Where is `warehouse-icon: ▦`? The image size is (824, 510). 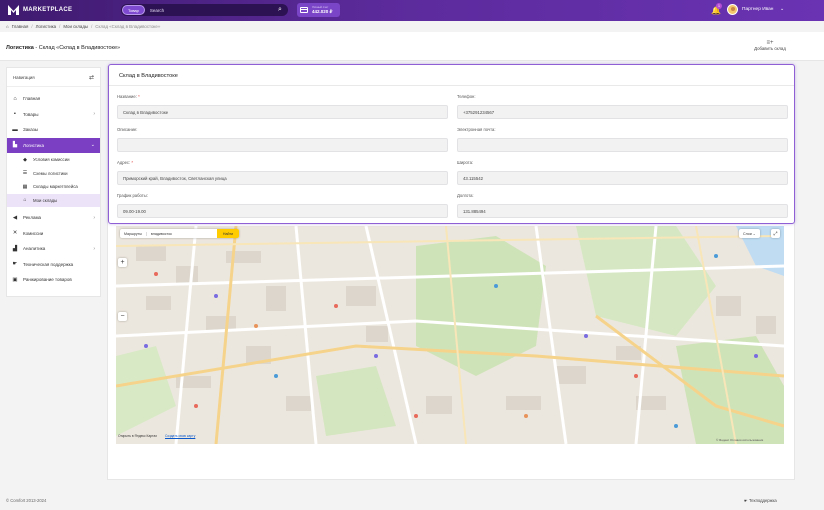 warehouse-icon: ▦ is located at coordinates (25, 186).